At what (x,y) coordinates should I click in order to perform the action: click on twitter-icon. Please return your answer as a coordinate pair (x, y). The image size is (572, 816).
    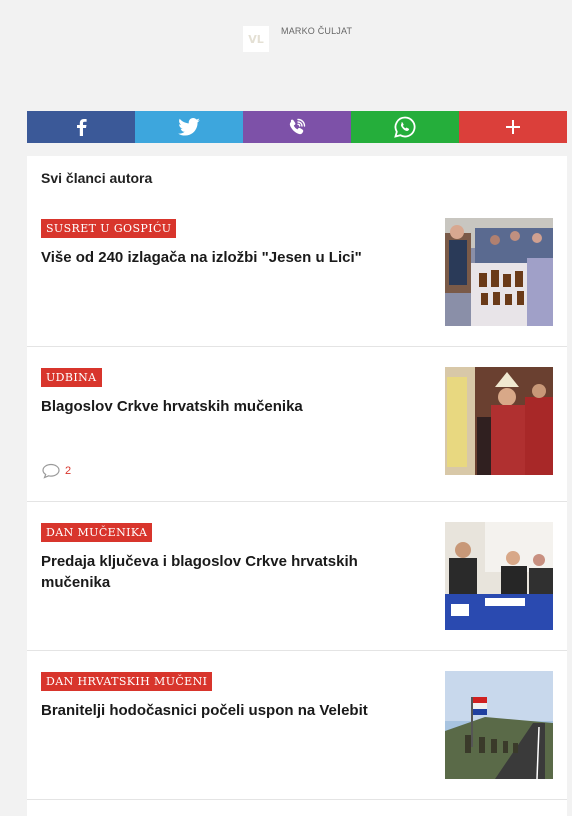
    Looking at the image, I should click on (189, 127).